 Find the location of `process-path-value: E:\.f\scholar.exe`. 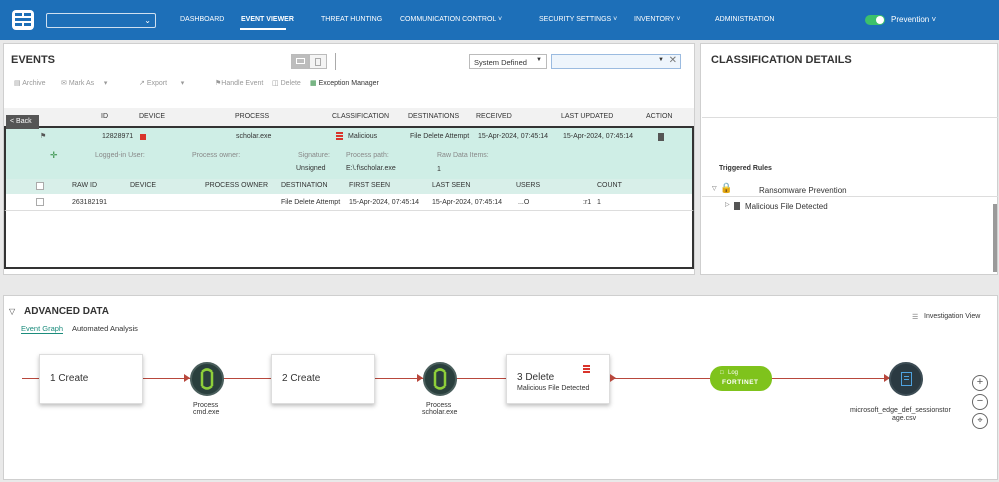

process-path-value: E:\.f\scholar.exe is located at coordinates (371, 168).